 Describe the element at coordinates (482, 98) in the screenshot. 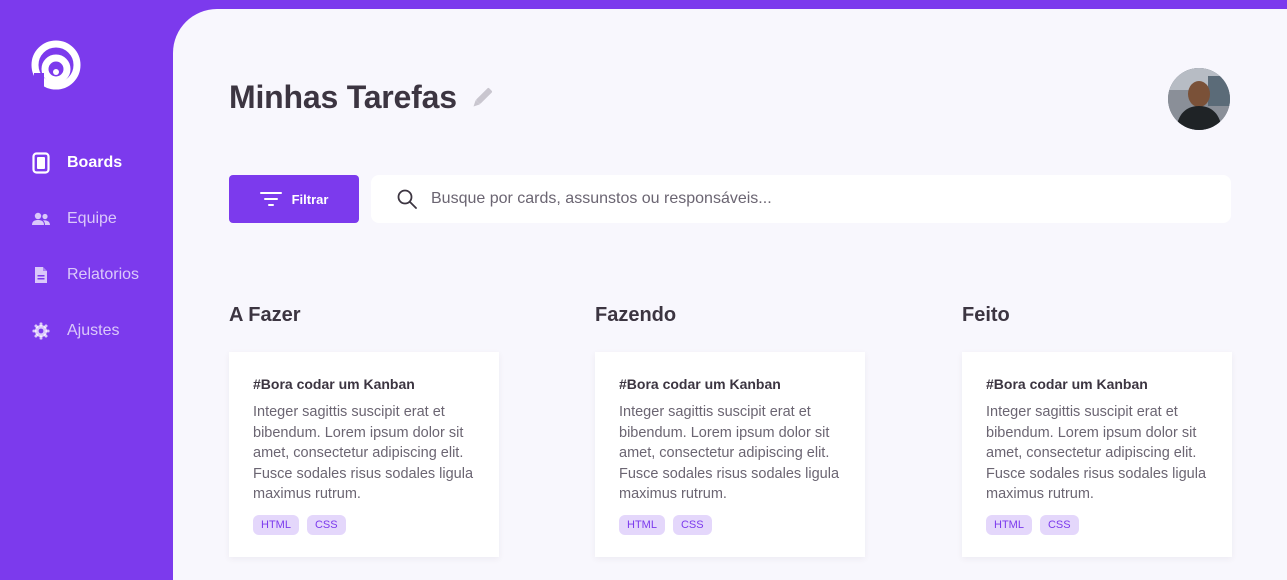

I see `pencil-icon` at that location.